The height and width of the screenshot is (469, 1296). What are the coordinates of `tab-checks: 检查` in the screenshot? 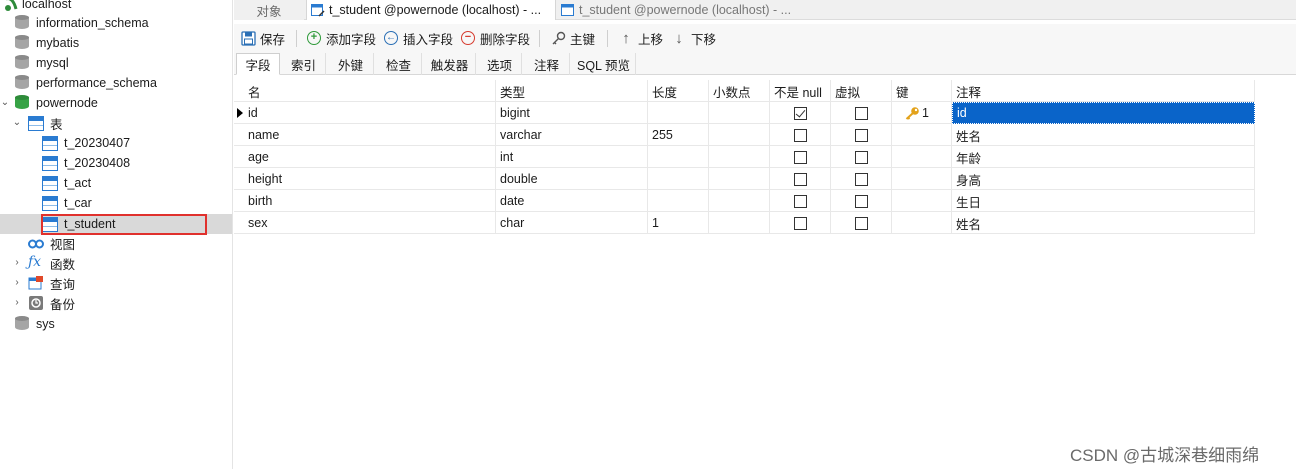 It's located at (399, 64).